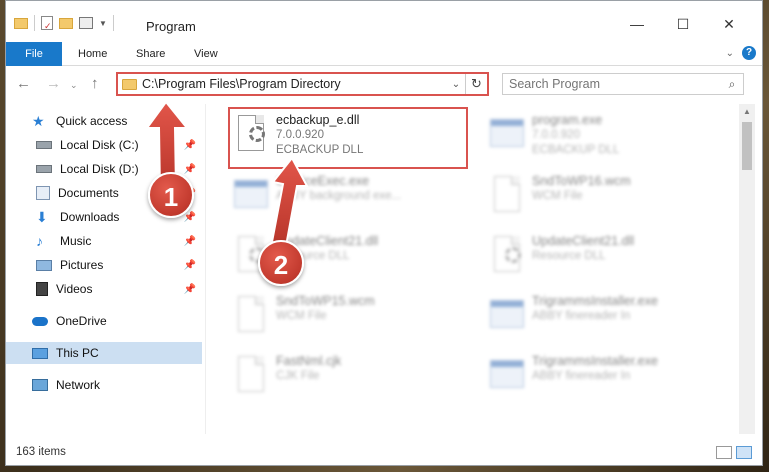 This screenshot has width=769, height=472. I want to click on step-badge-1: 1, so click(171, 195).